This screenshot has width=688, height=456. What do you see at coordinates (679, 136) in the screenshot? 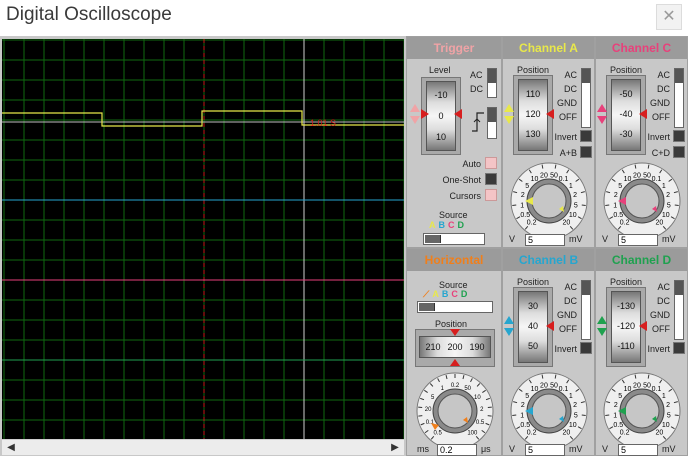
I see `channel-c-invert-button` at bounding box center [679, 136].